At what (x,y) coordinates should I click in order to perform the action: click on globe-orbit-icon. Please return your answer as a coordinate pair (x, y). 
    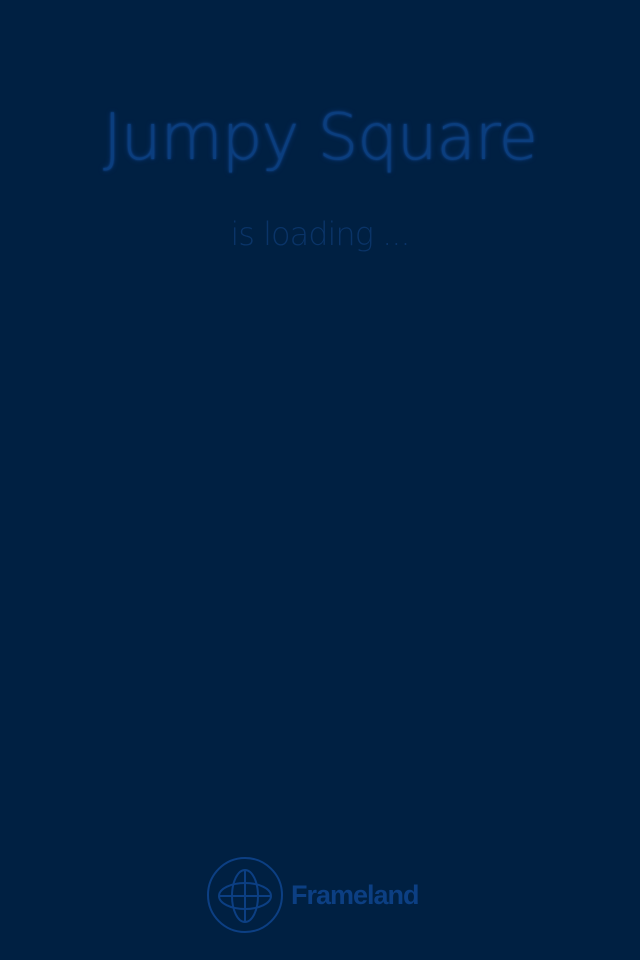
    Looking at the image, I should click on (245, 895).